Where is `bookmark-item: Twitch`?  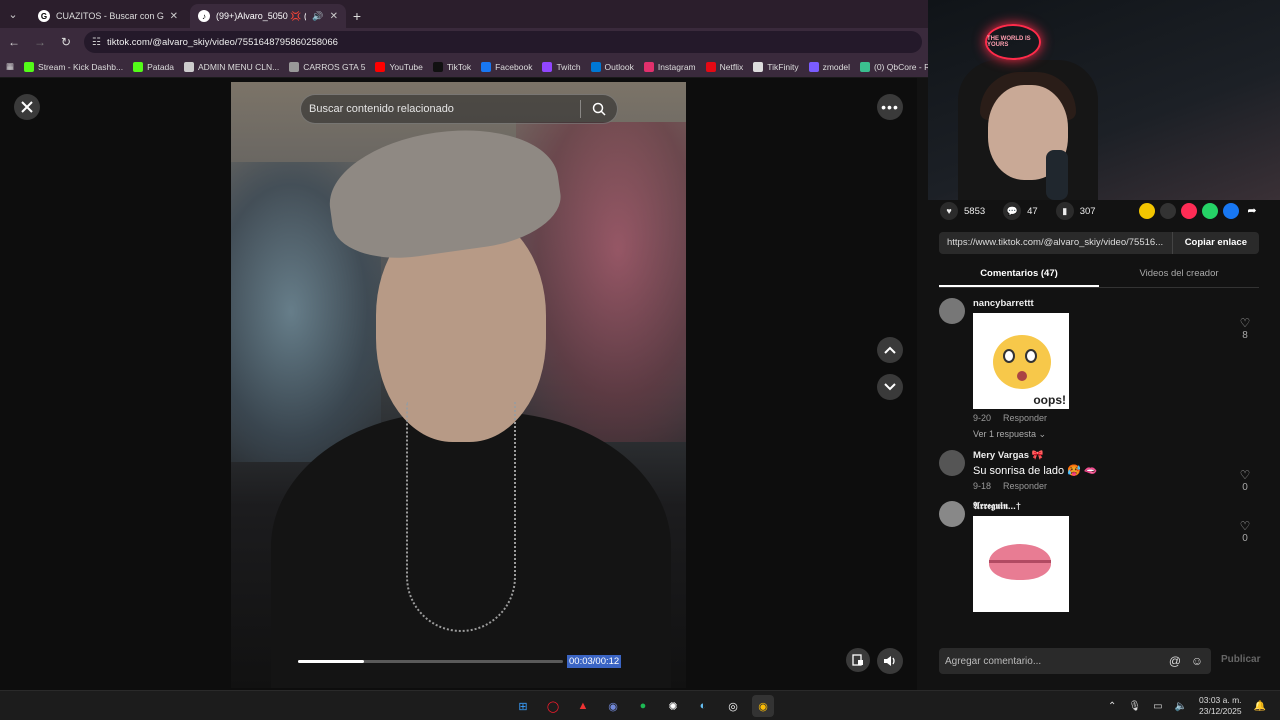 bookmark-item: Twitch is located at coordinates (561, 66).